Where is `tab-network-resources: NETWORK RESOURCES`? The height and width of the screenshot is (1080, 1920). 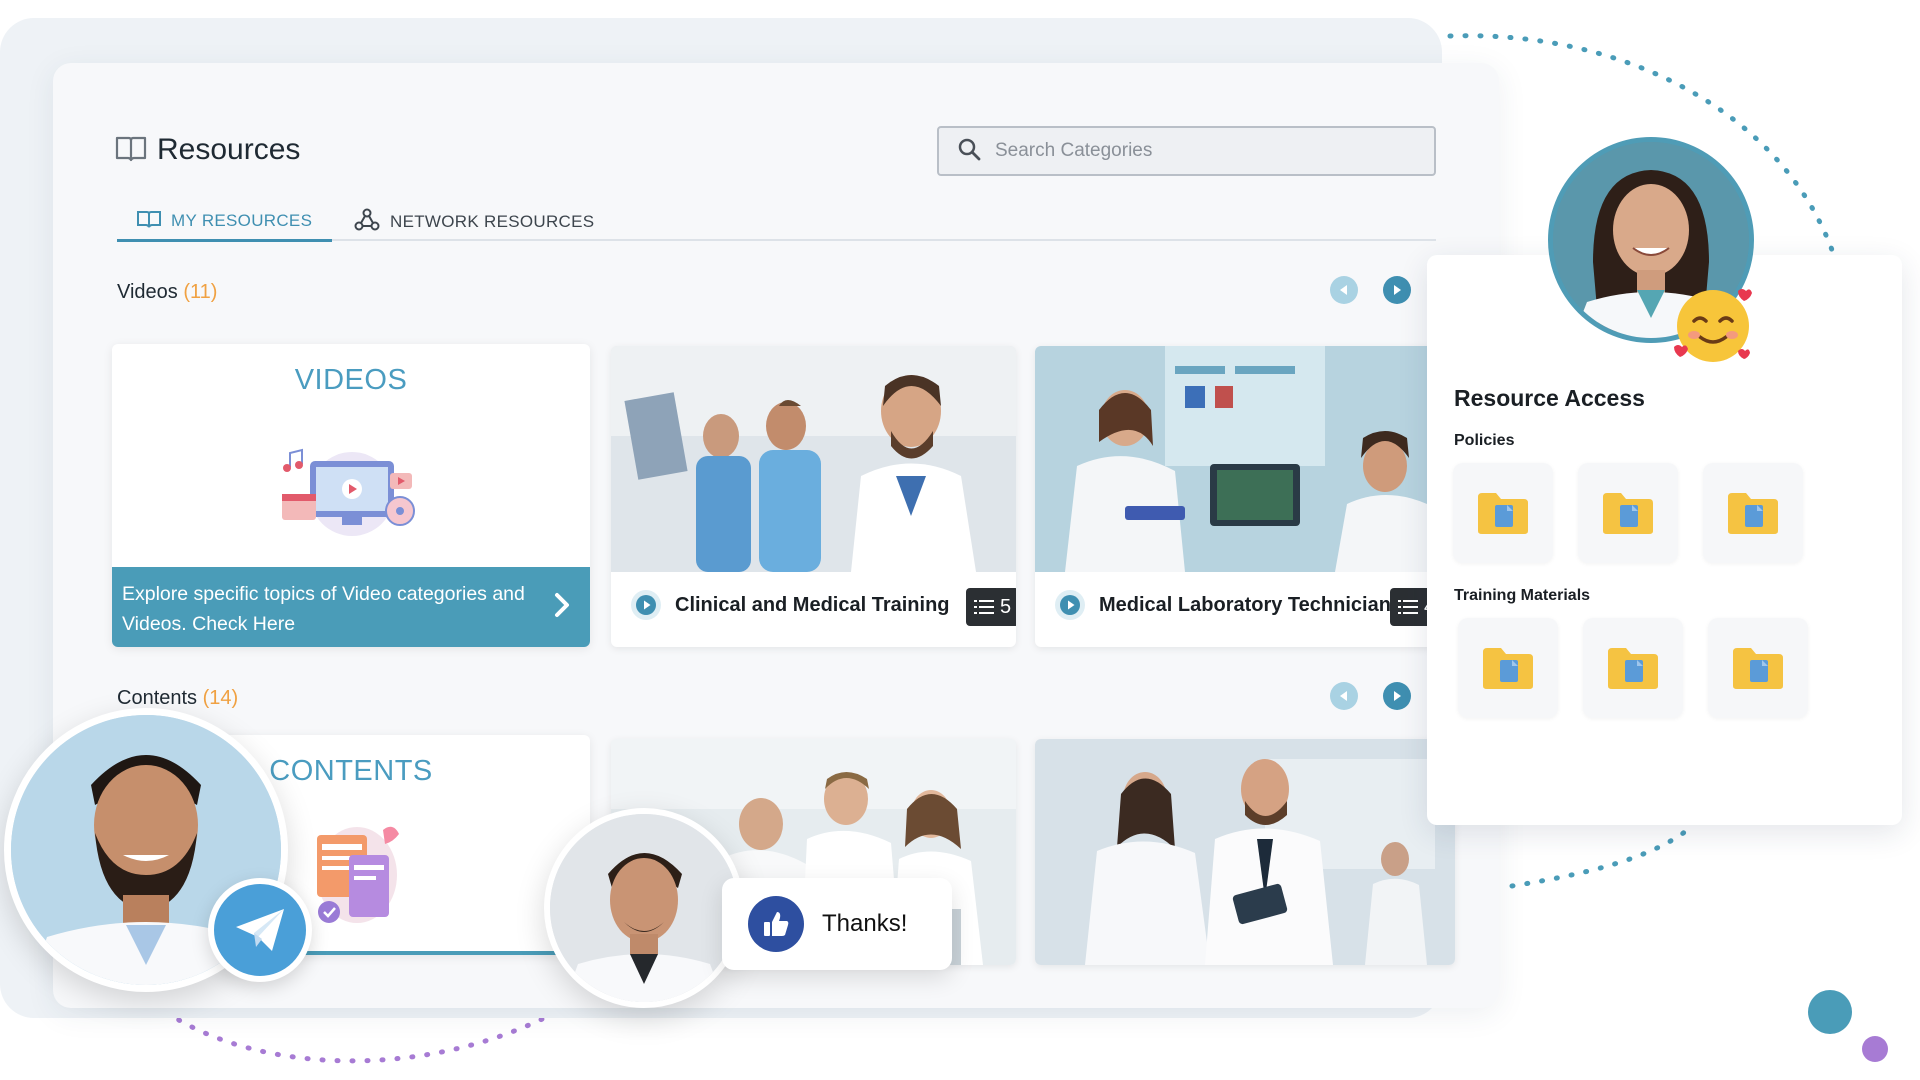
tab-network-resources: NETWORK RESOURCES is located at coordinates (474, 222).